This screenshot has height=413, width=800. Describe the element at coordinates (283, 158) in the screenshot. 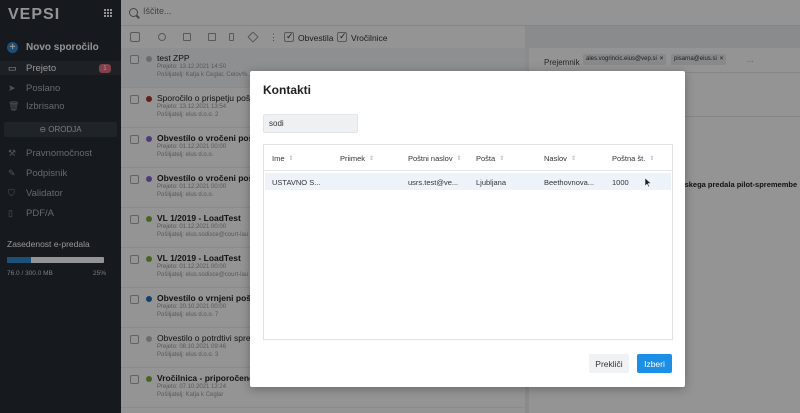

I see `column-header-name: Ime ⇕` at that location.